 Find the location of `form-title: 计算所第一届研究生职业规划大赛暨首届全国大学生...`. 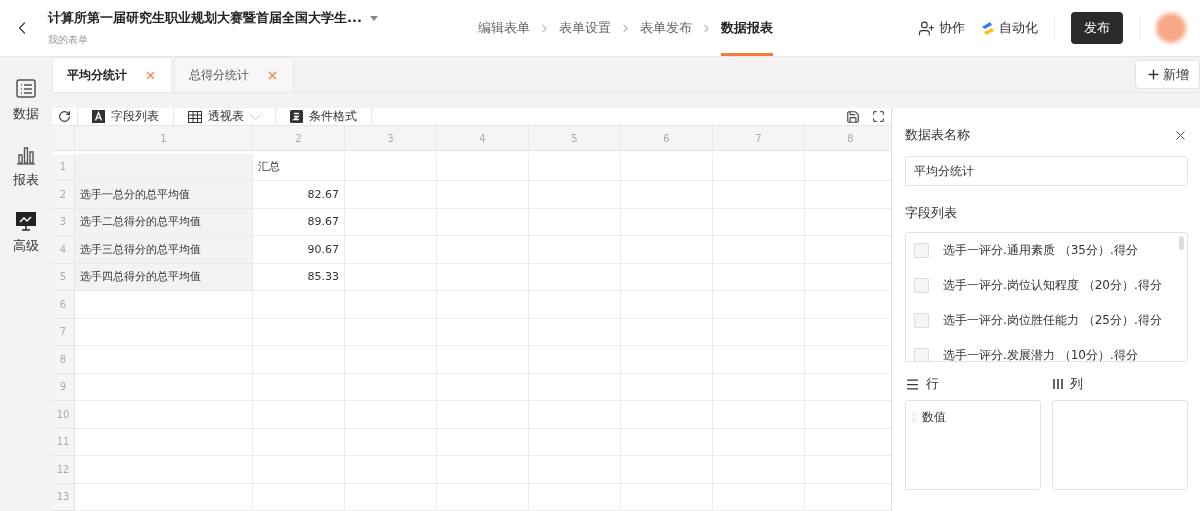

form-title: 计算所第一届研究生职业规划大赛暨首届全国大学生... is located at coordinates (205, 18).